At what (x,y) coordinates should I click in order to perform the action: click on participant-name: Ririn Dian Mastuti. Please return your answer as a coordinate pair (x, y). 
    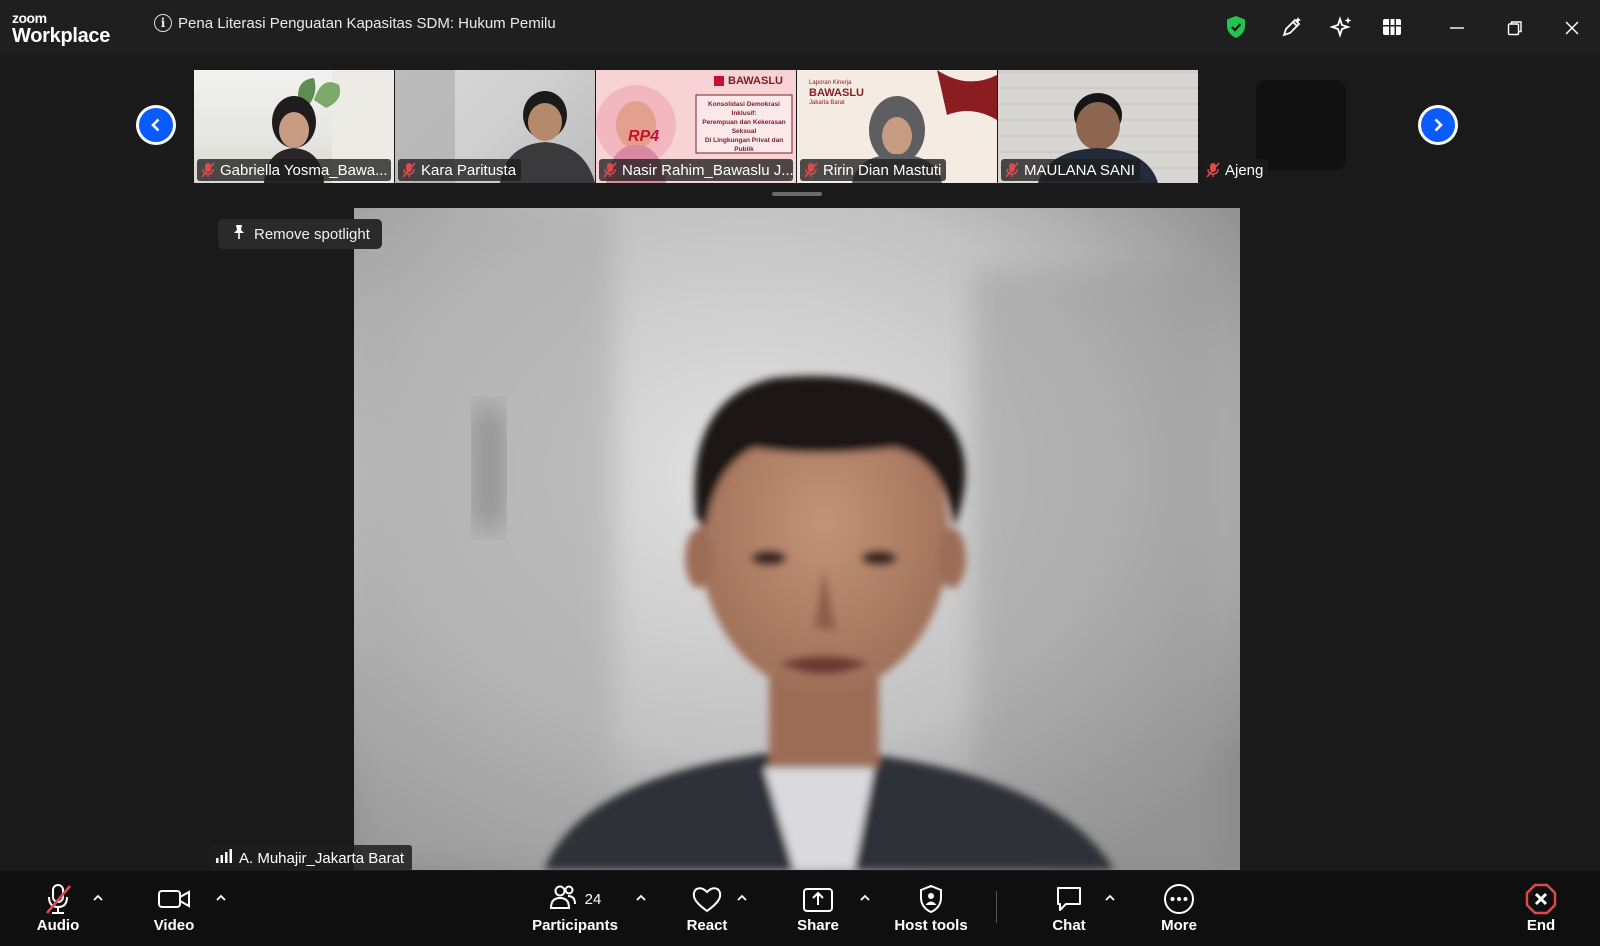
    Looking at the image, I should click on (882, 170).